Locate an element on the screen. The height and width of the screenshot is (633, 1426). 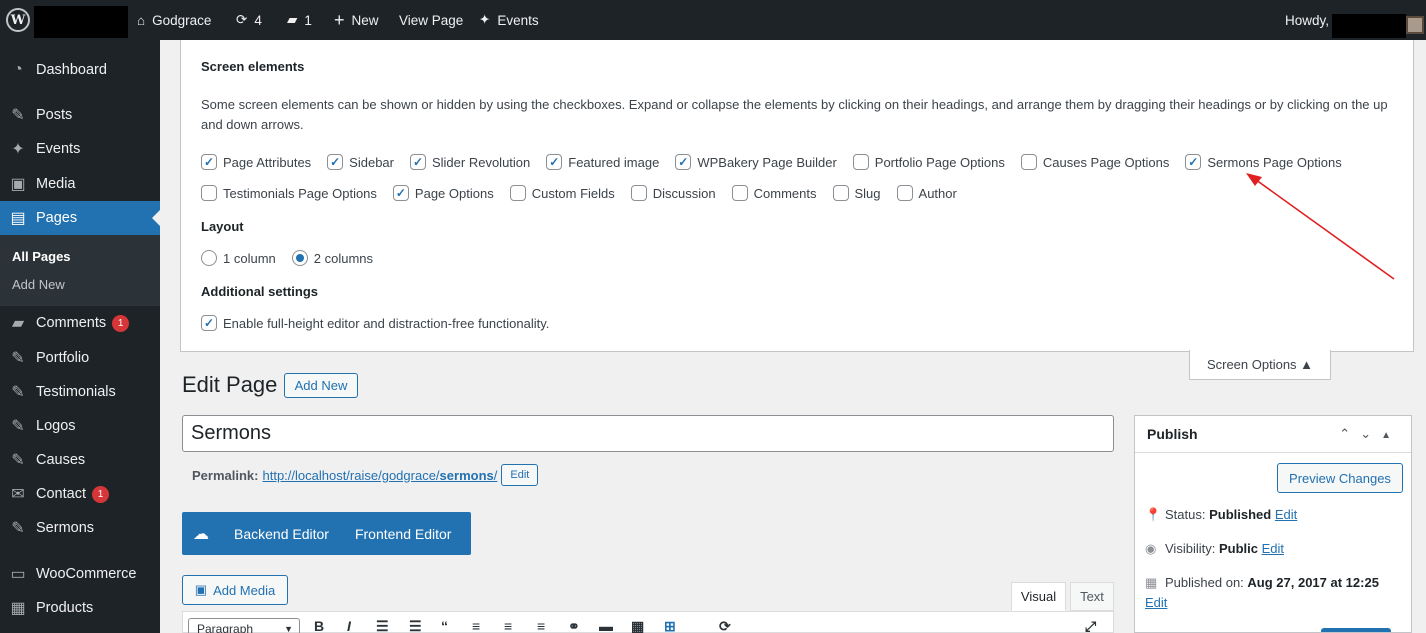
site-name-link: ⌂ Godgrace is located at coordinates (174, 20).